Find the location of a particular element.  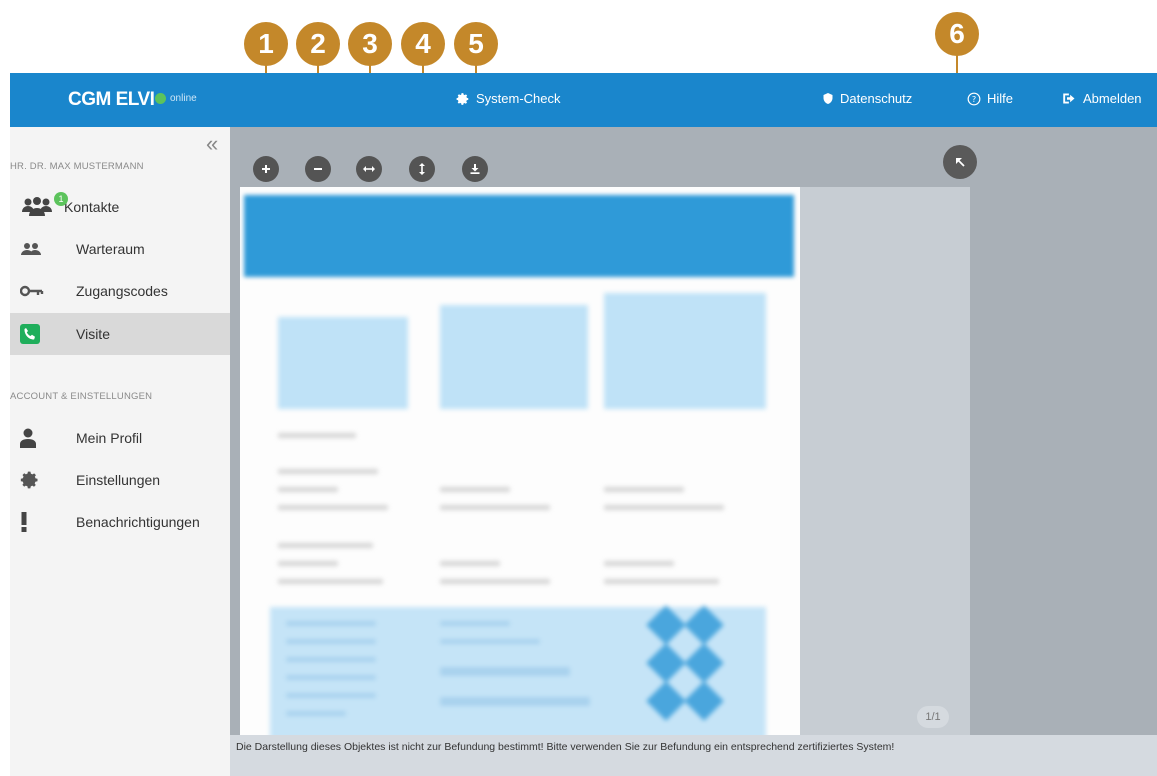

help-label: Hilfe is located at coordinates (1000, 98).